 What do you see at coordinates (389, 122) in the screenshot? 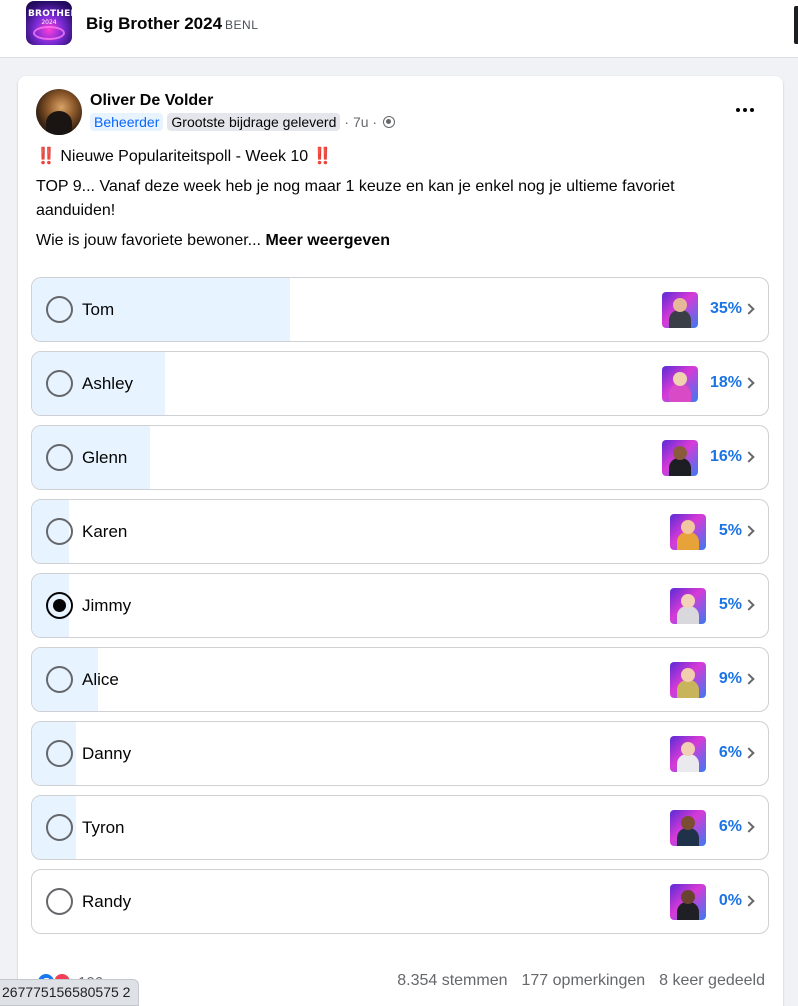
I see `globe-icon` at bounding box center [389, 122].